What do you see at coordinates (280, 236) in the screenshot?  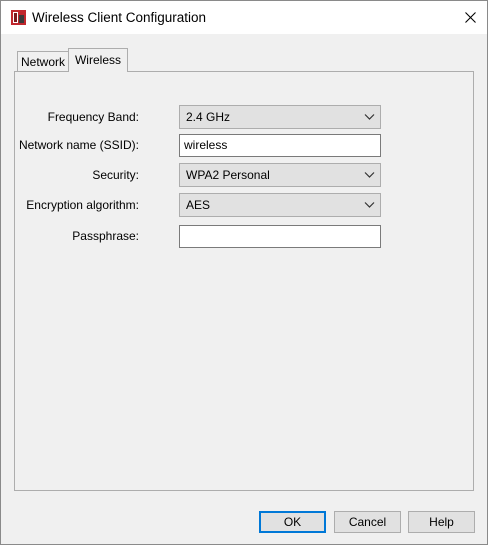 I see `passphrase-input` at bounding box center [280, 236].